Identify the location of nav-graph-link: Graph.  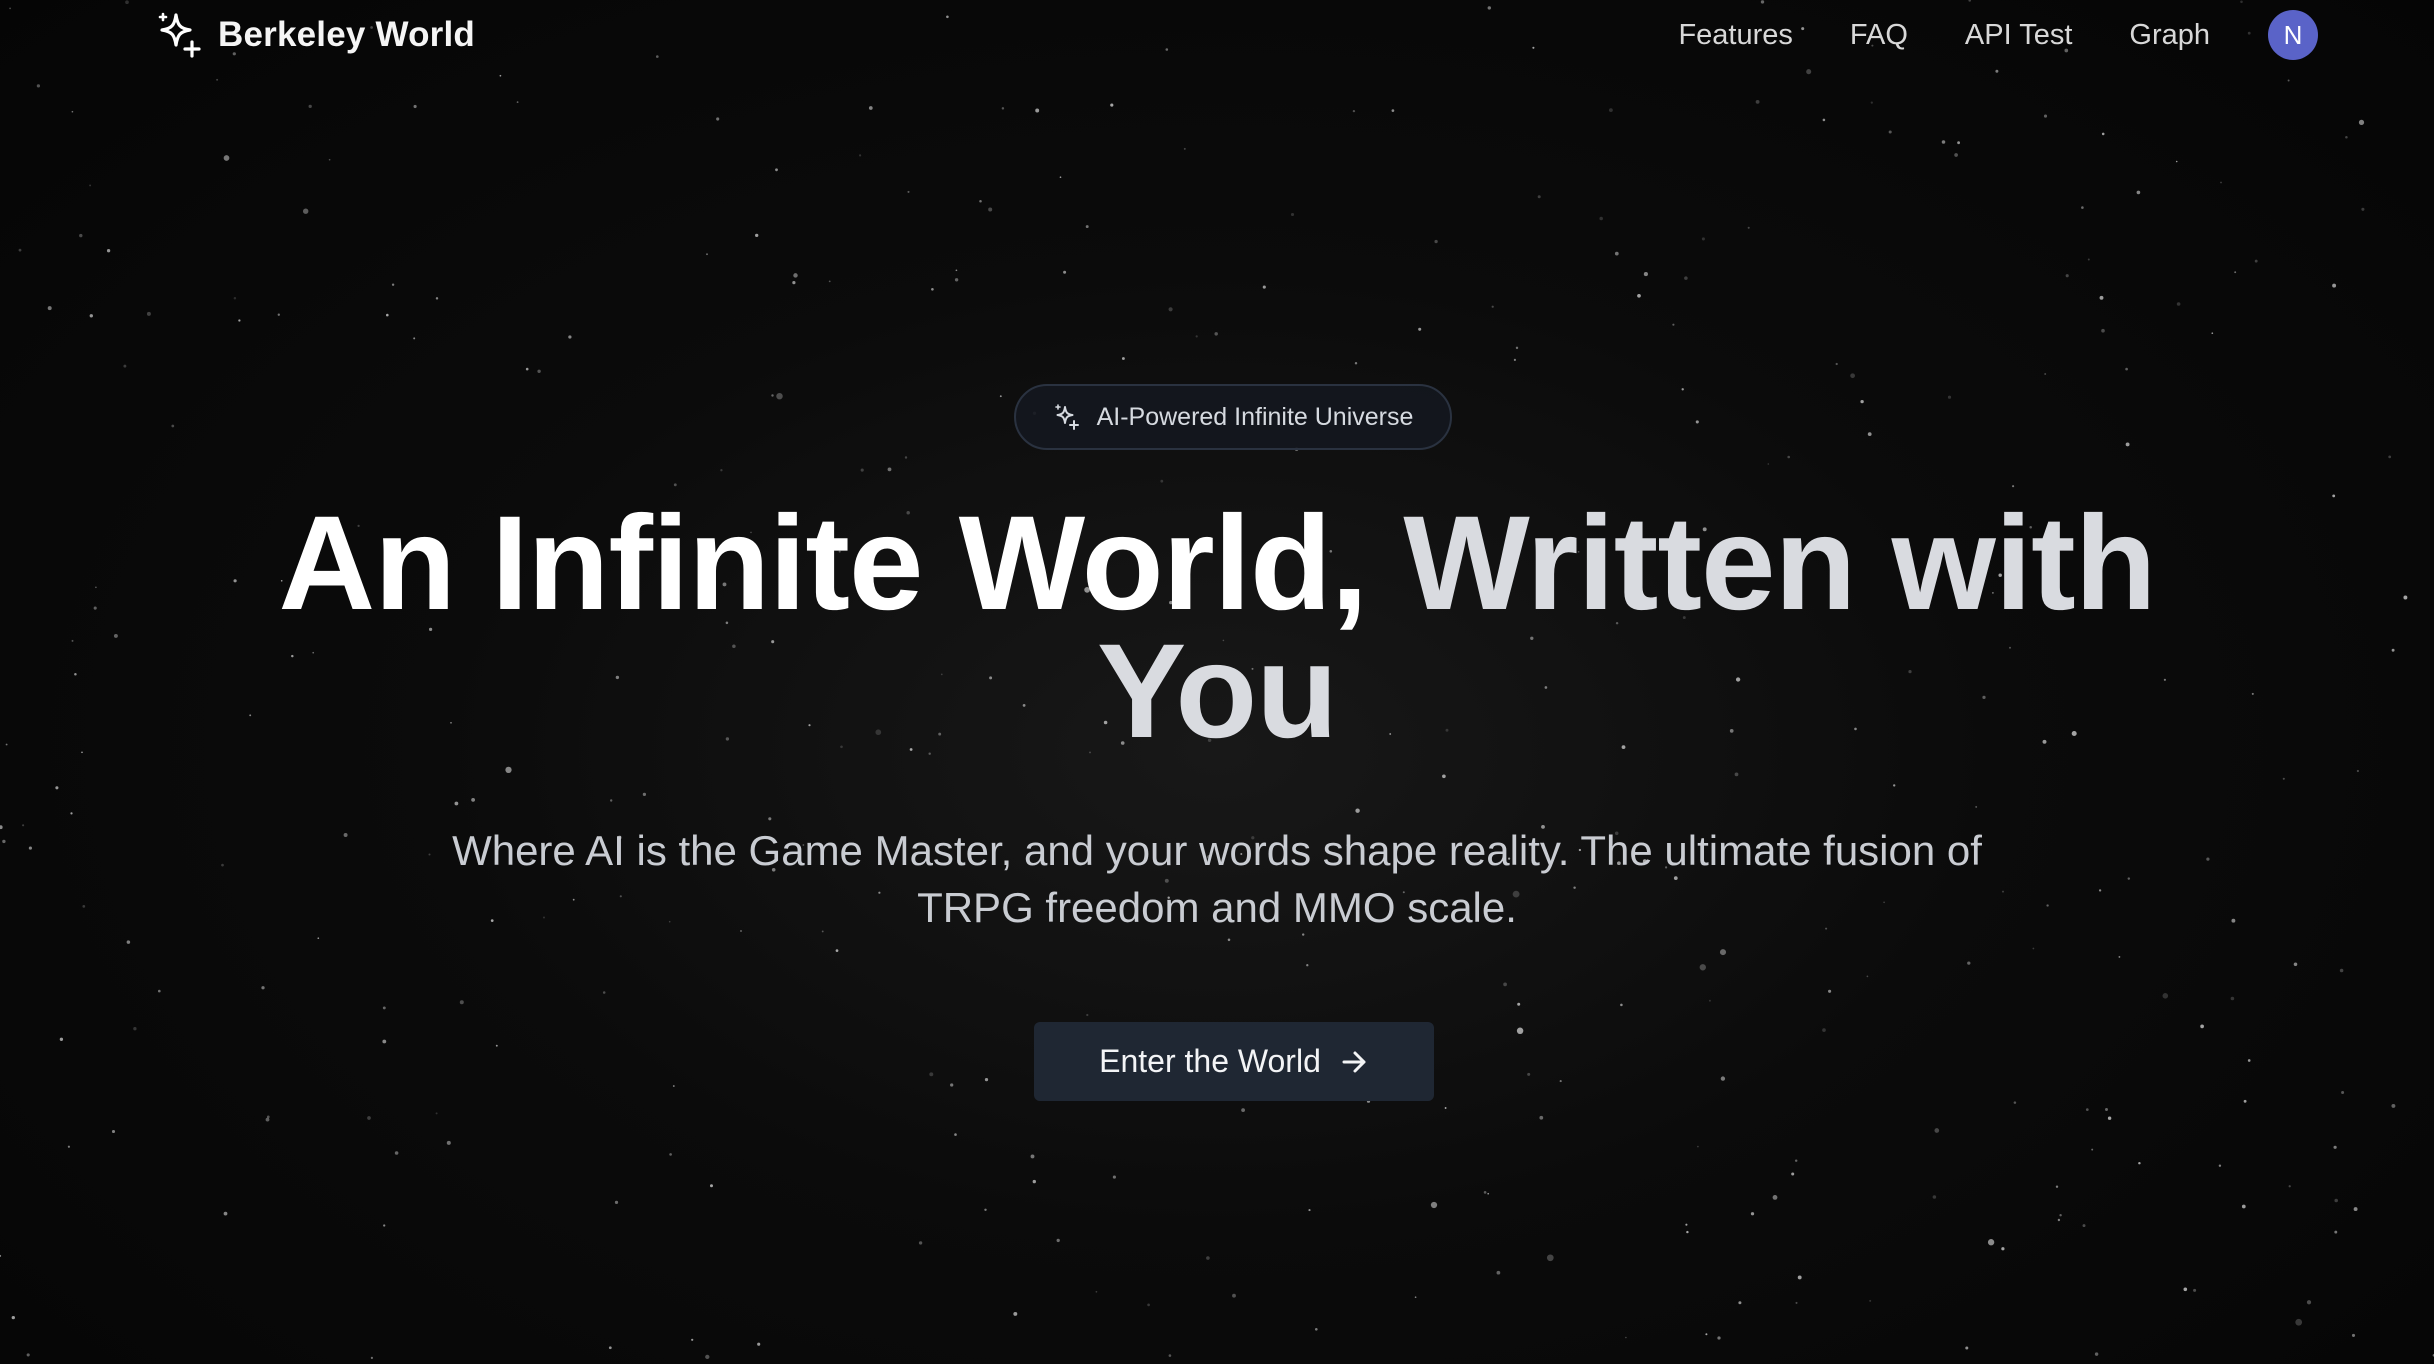
(2169, 35).